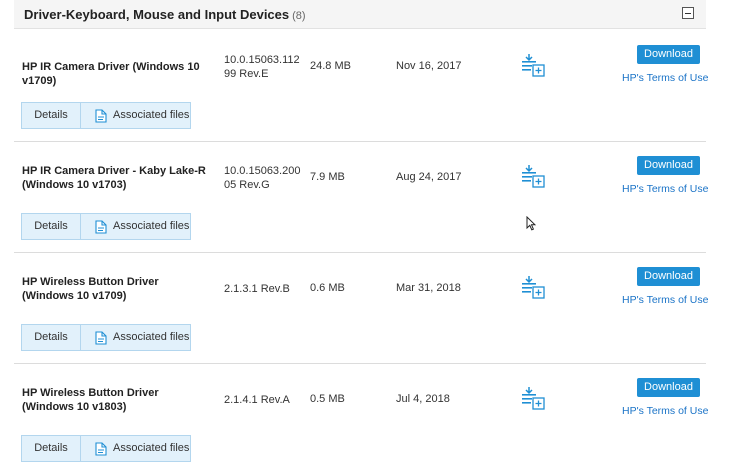 The width and height of the screenshot is (750, 474). Describe the element at coordinates (327, 177) in the screenshot. I see `driver-size: 7.9 MB` at that location.